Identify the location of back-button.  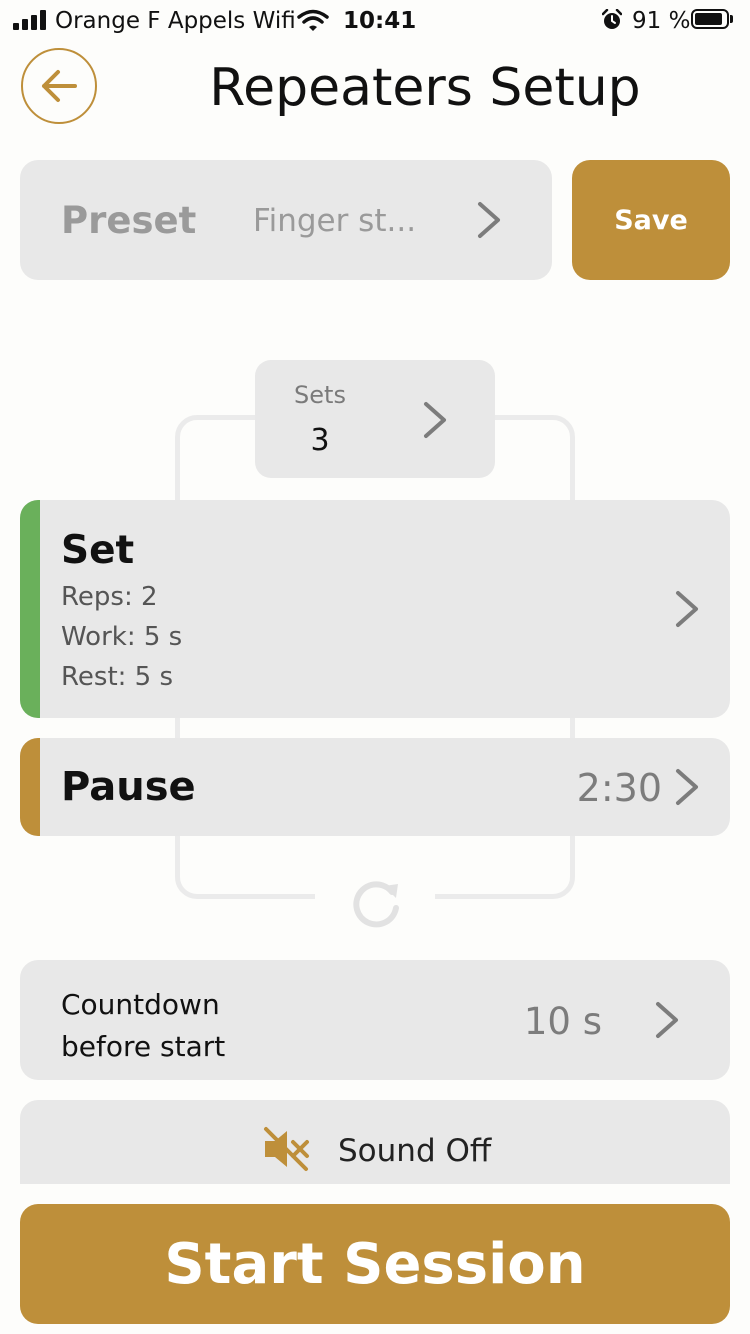
(59, 86).